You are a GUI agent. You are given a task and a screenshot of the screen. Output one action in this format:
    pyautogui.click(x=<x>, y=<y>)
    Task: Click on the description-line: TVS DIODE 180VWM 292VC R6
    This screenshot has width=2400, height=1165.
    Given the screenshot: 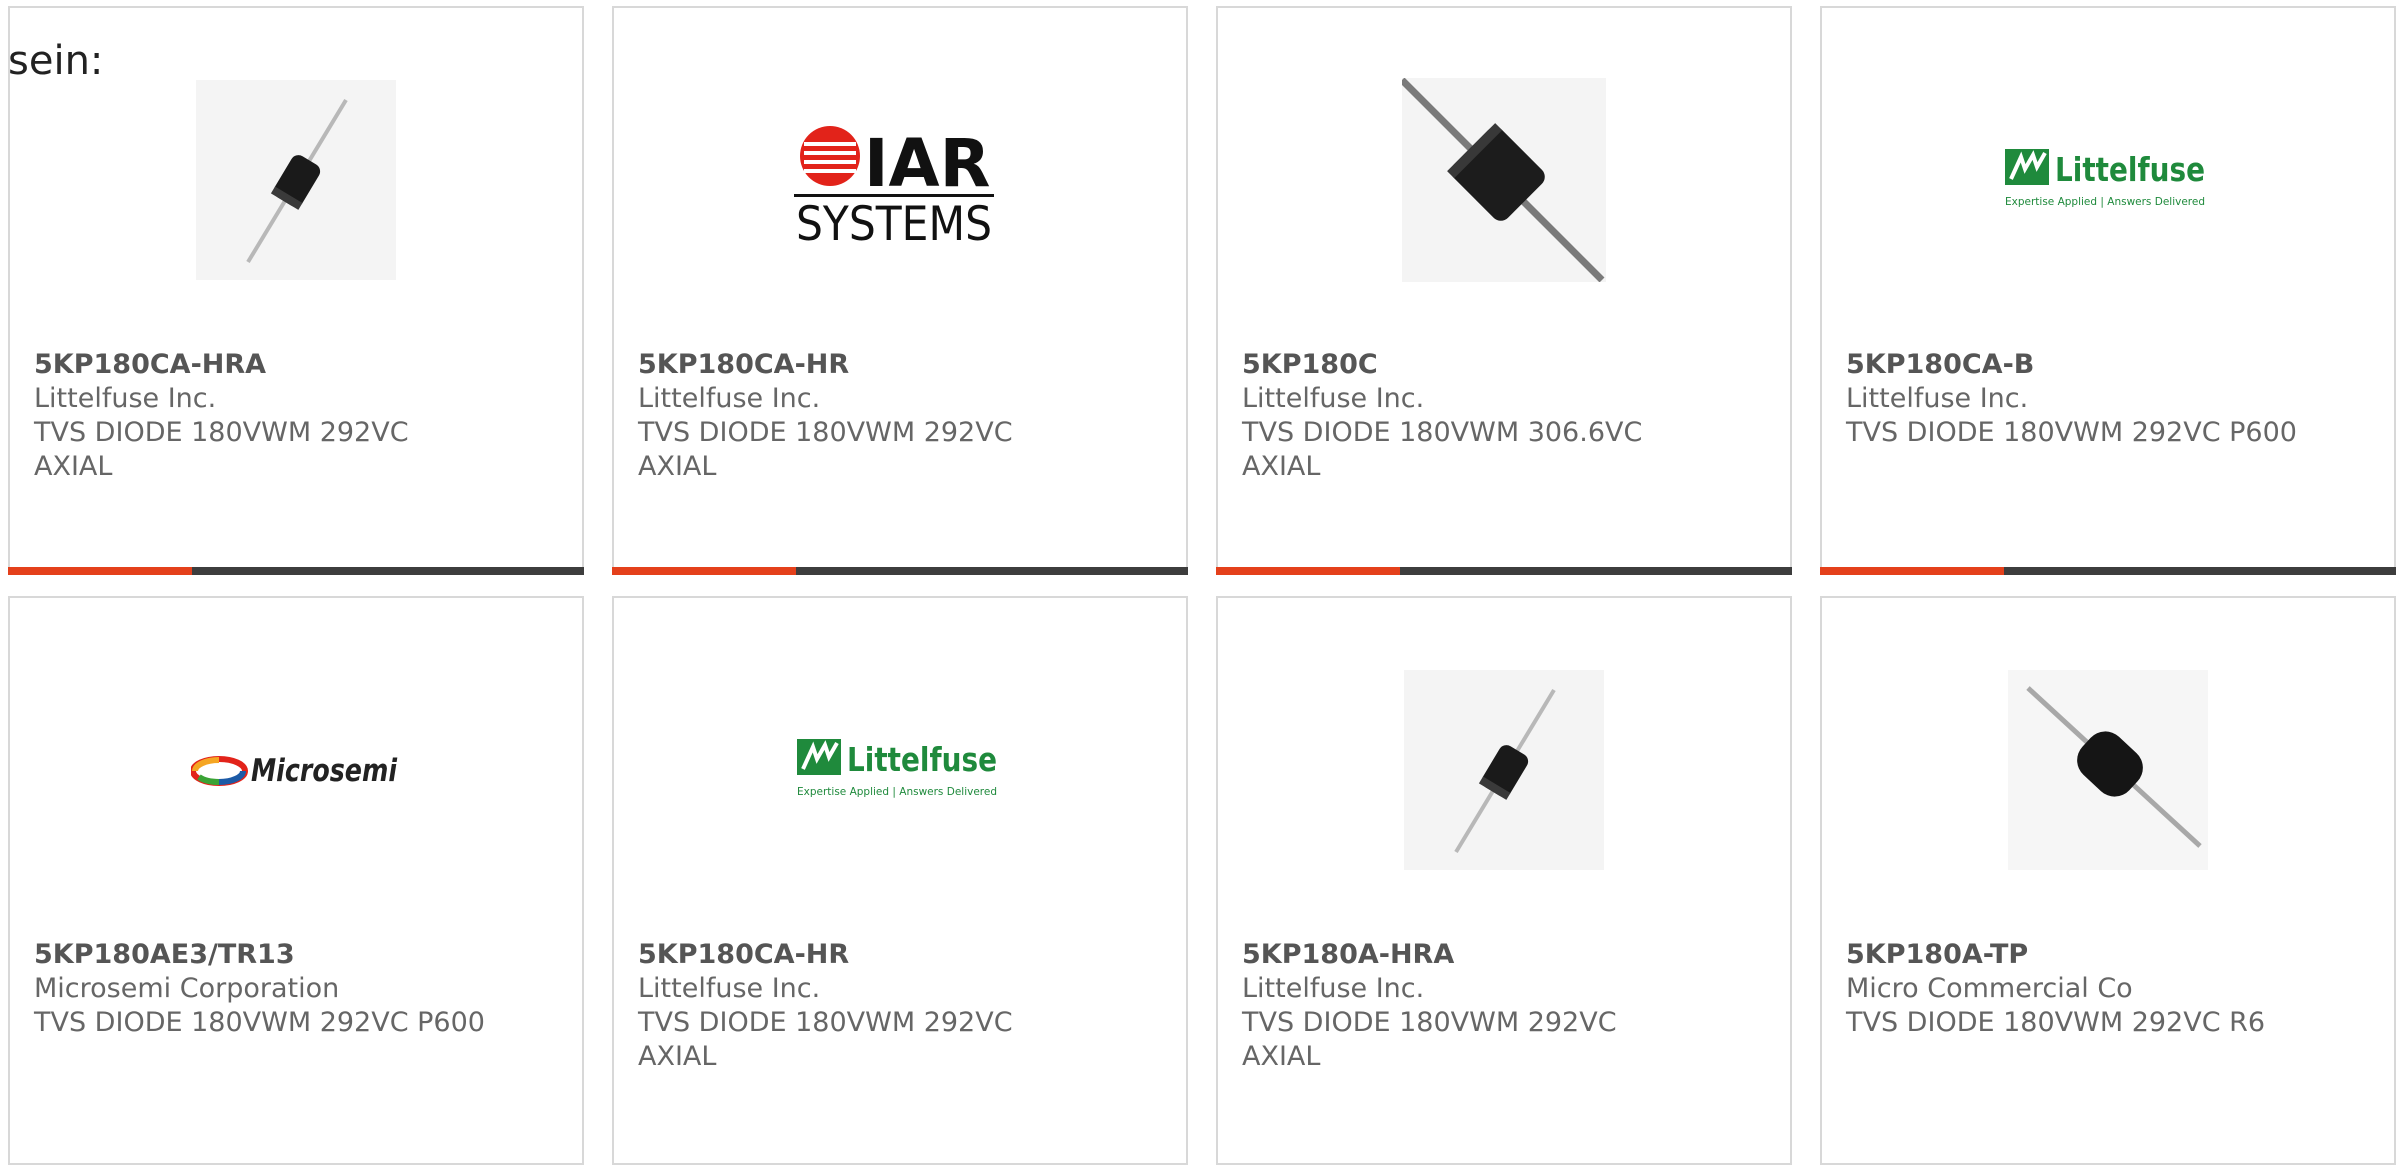 What is the action you would take?
    pyautogui.click(x=2056, y=1022)
    